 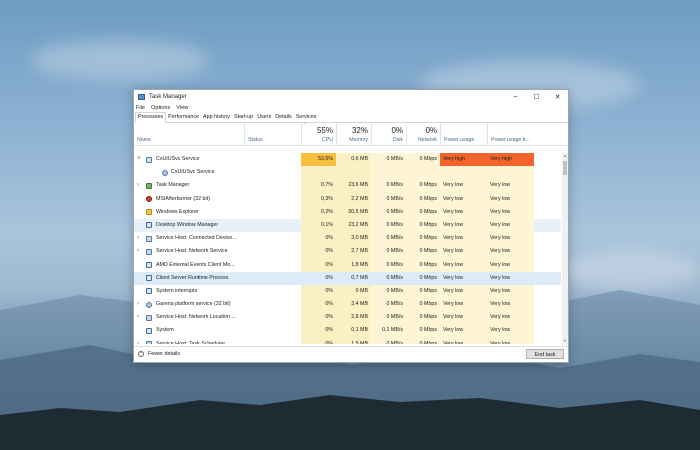 I want to click on window-title: Task Manager, so click(x=168, y=96).